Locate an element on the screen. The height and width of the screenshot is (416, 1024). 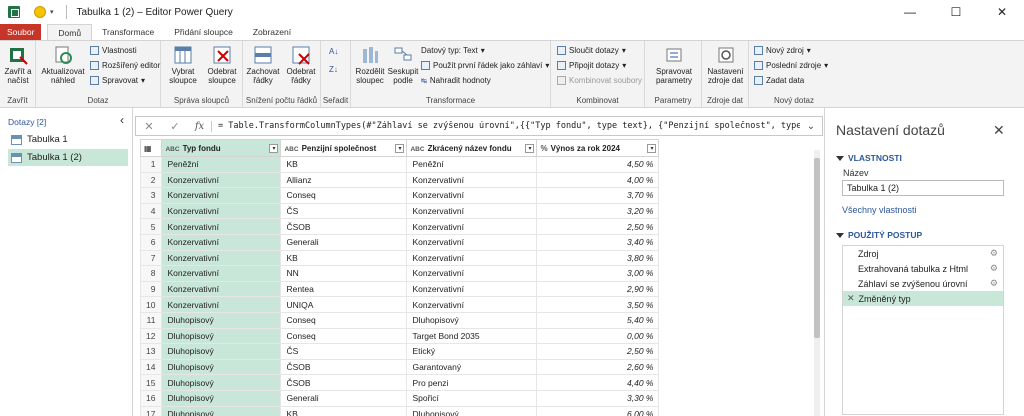
recent-sources-button: Poslední zdroje ▾ is located at coordinates (791, 65).